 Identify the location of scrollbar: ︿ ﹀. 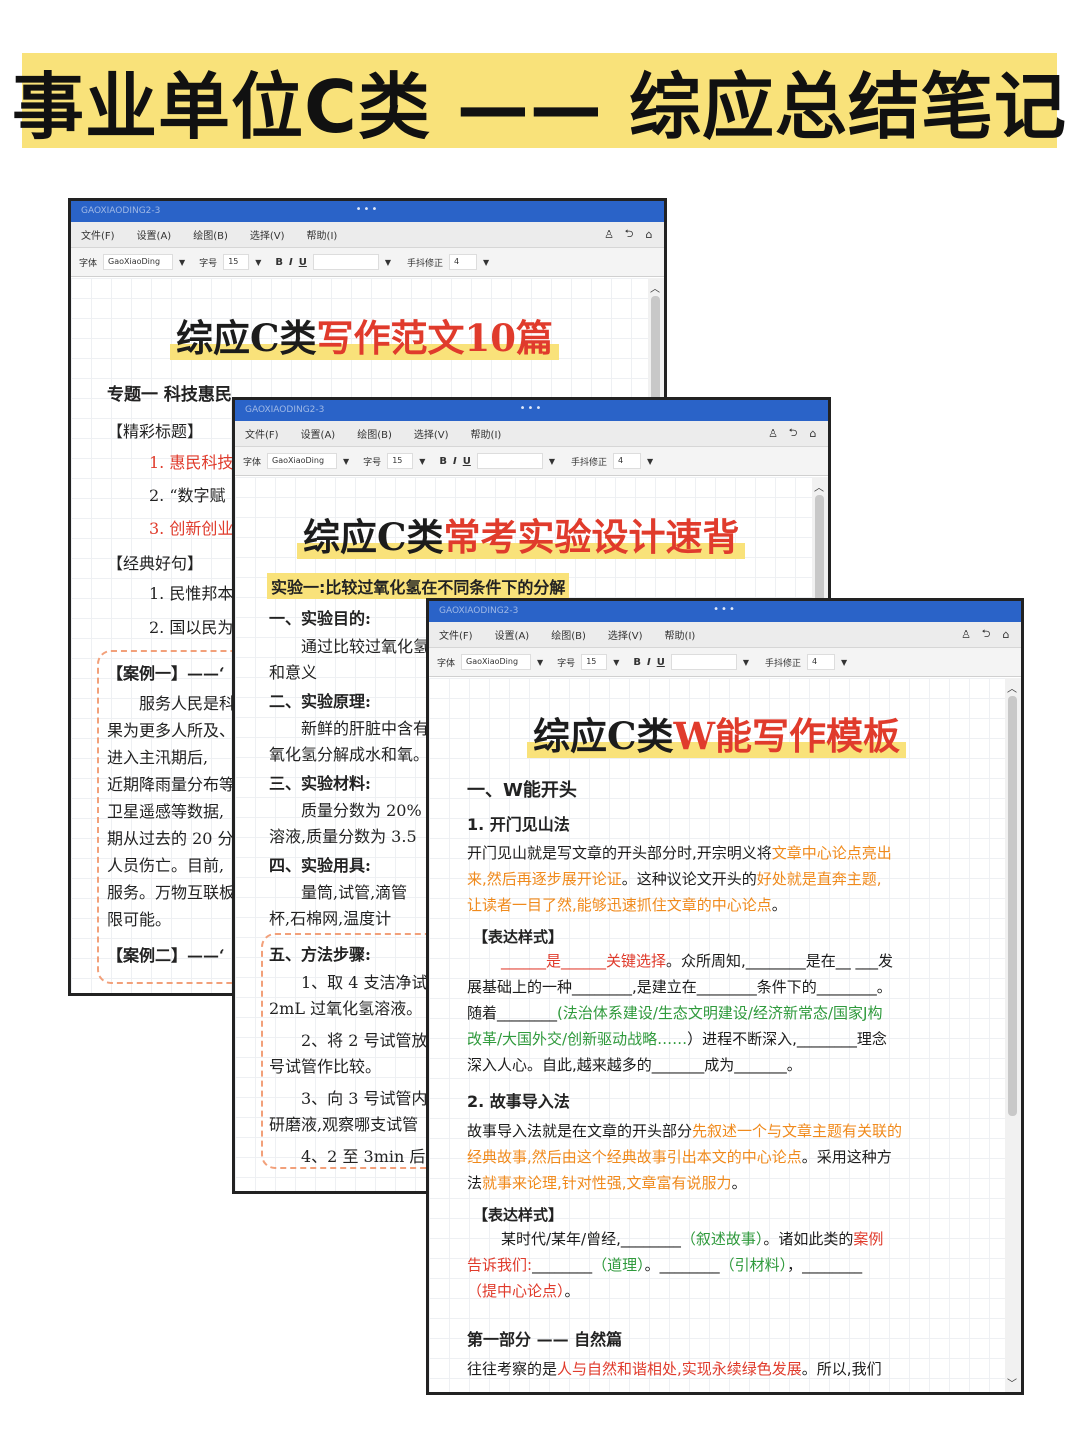
(1013, 1035).